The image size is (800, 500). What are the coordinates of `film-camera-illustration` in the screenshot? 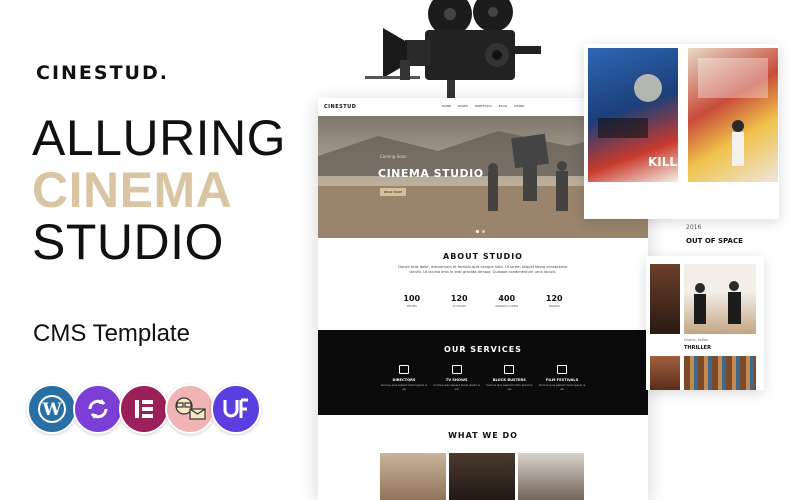 It's located at (450, 50).